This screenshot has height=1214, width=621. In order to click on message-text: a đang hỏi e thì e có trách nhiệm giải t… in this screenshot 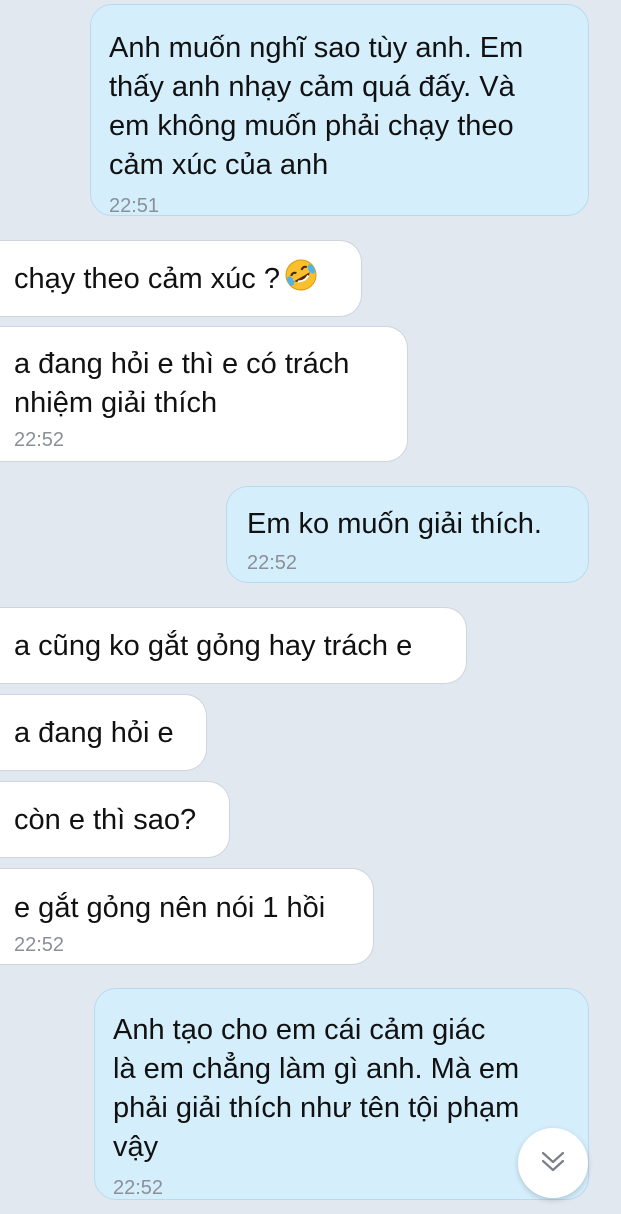, I will do `click(182, 383)`.